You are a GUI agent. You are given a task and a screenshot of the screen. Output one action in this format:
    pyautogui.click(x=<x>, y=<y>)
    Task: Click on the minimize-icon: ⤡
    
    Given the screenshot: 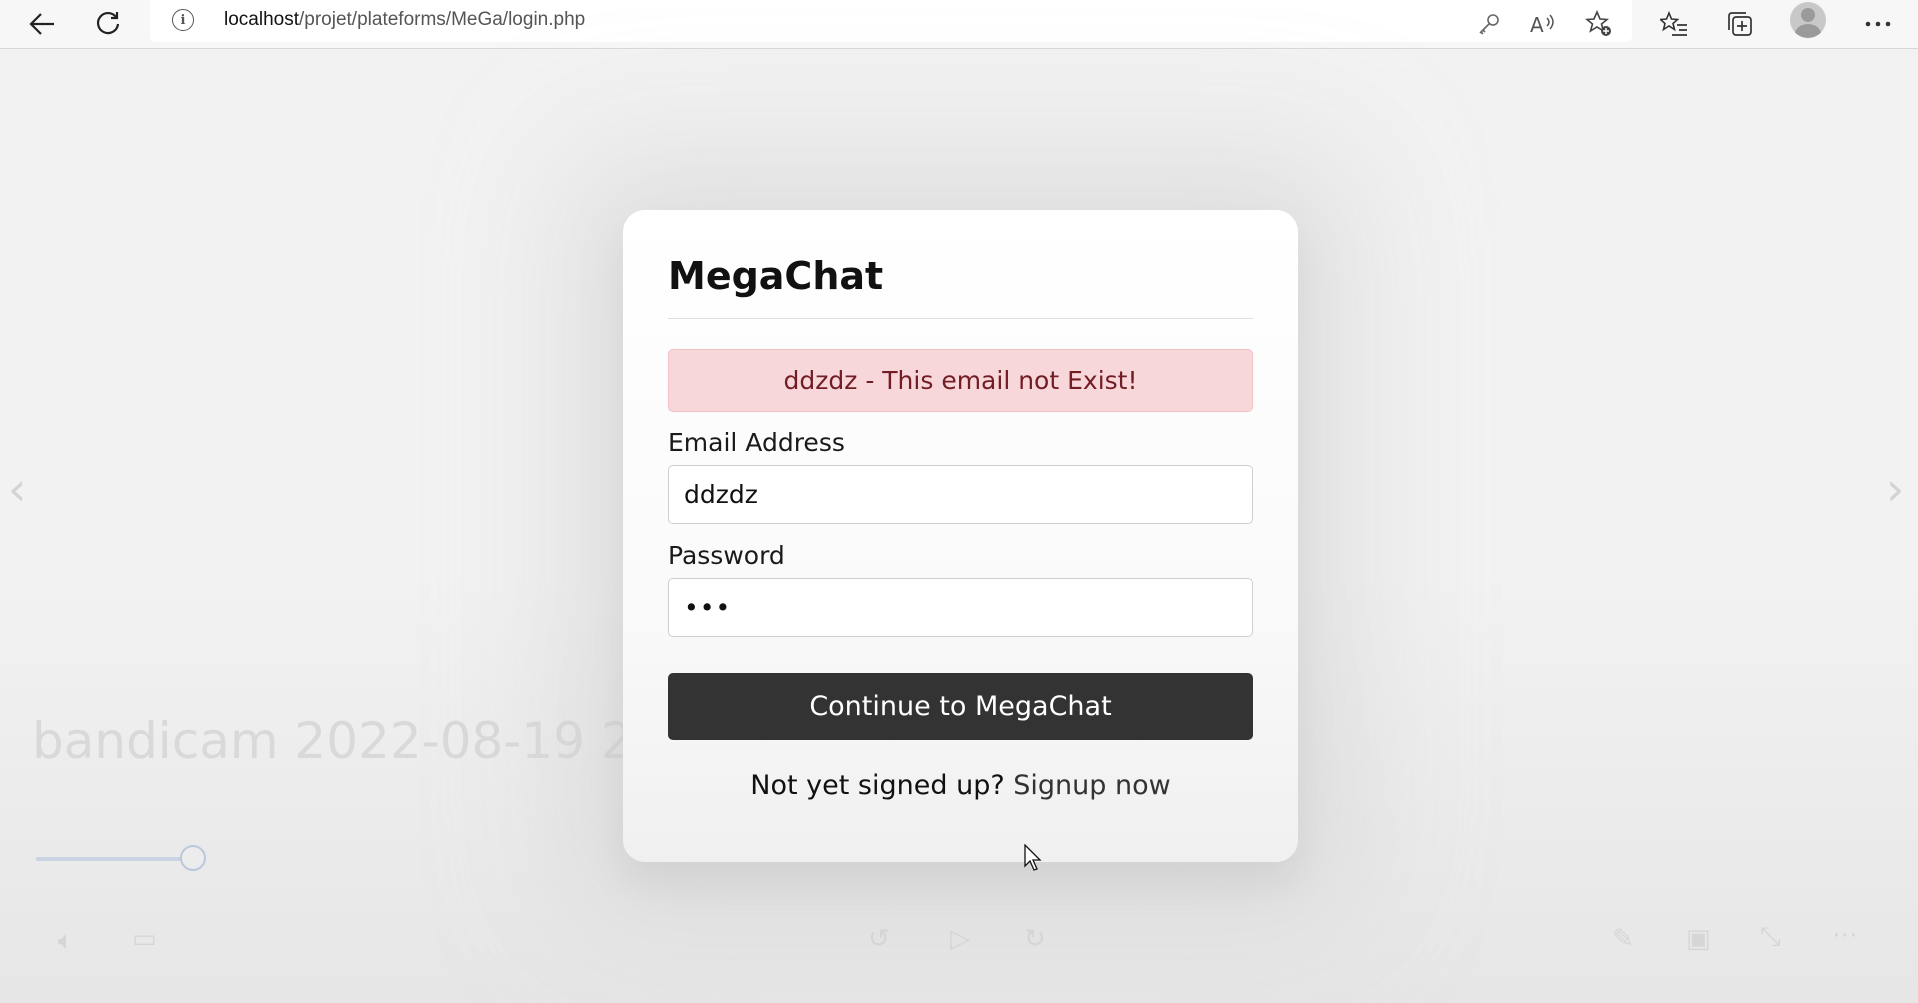 What is the action you would take?
    pyautogui.click(x=1770, y=937)
    